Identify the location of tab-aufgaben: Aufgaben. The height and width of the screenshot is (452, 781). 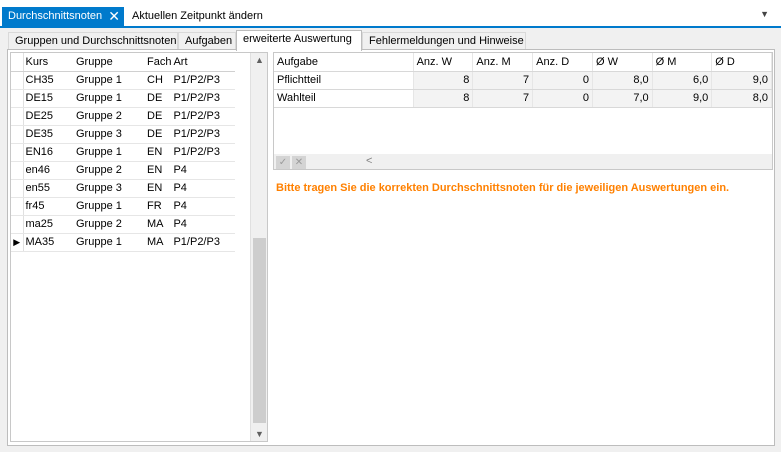
(207, 41).